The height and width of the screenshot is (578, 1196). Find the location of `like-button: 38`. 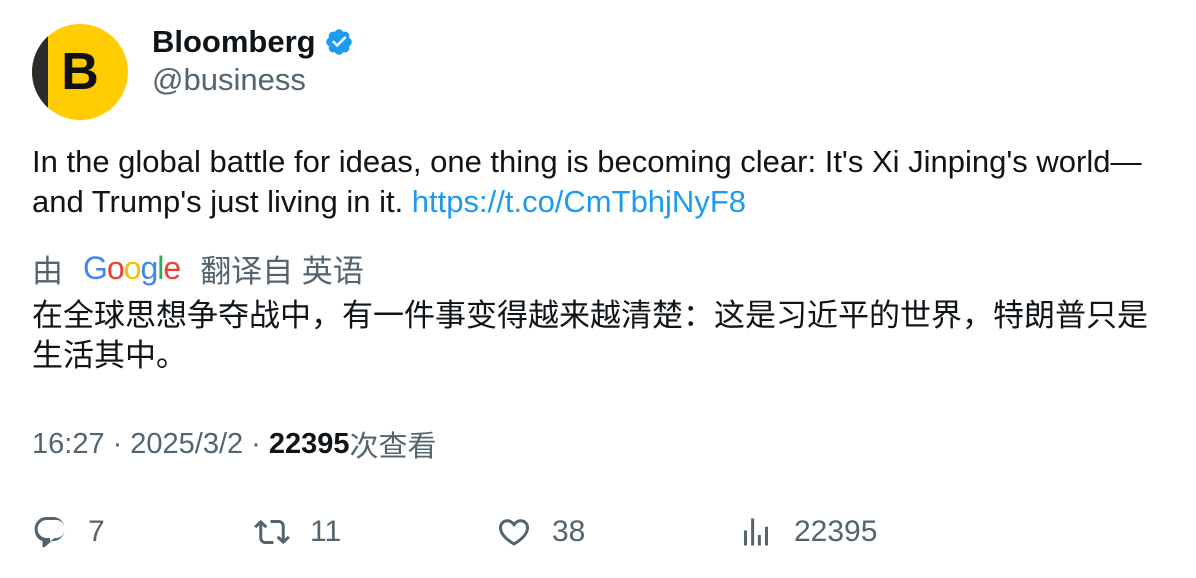

like-button: 38 is located at coordinates (540, 532).